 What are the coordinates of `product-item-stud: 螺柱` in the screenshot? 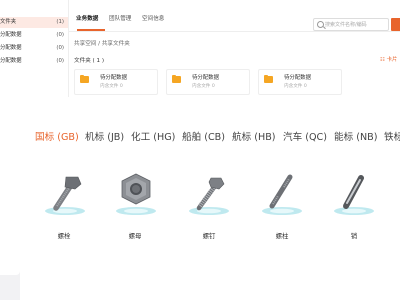 It's located at (282, 208).